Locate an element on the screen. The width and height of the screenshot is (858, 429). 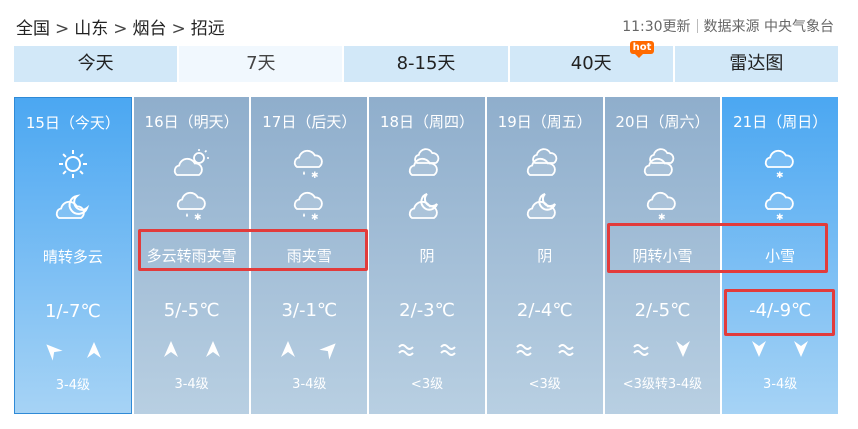
data-source: 11:30更新 数据来源 中央气象台 is located at coordinates (728, 26).